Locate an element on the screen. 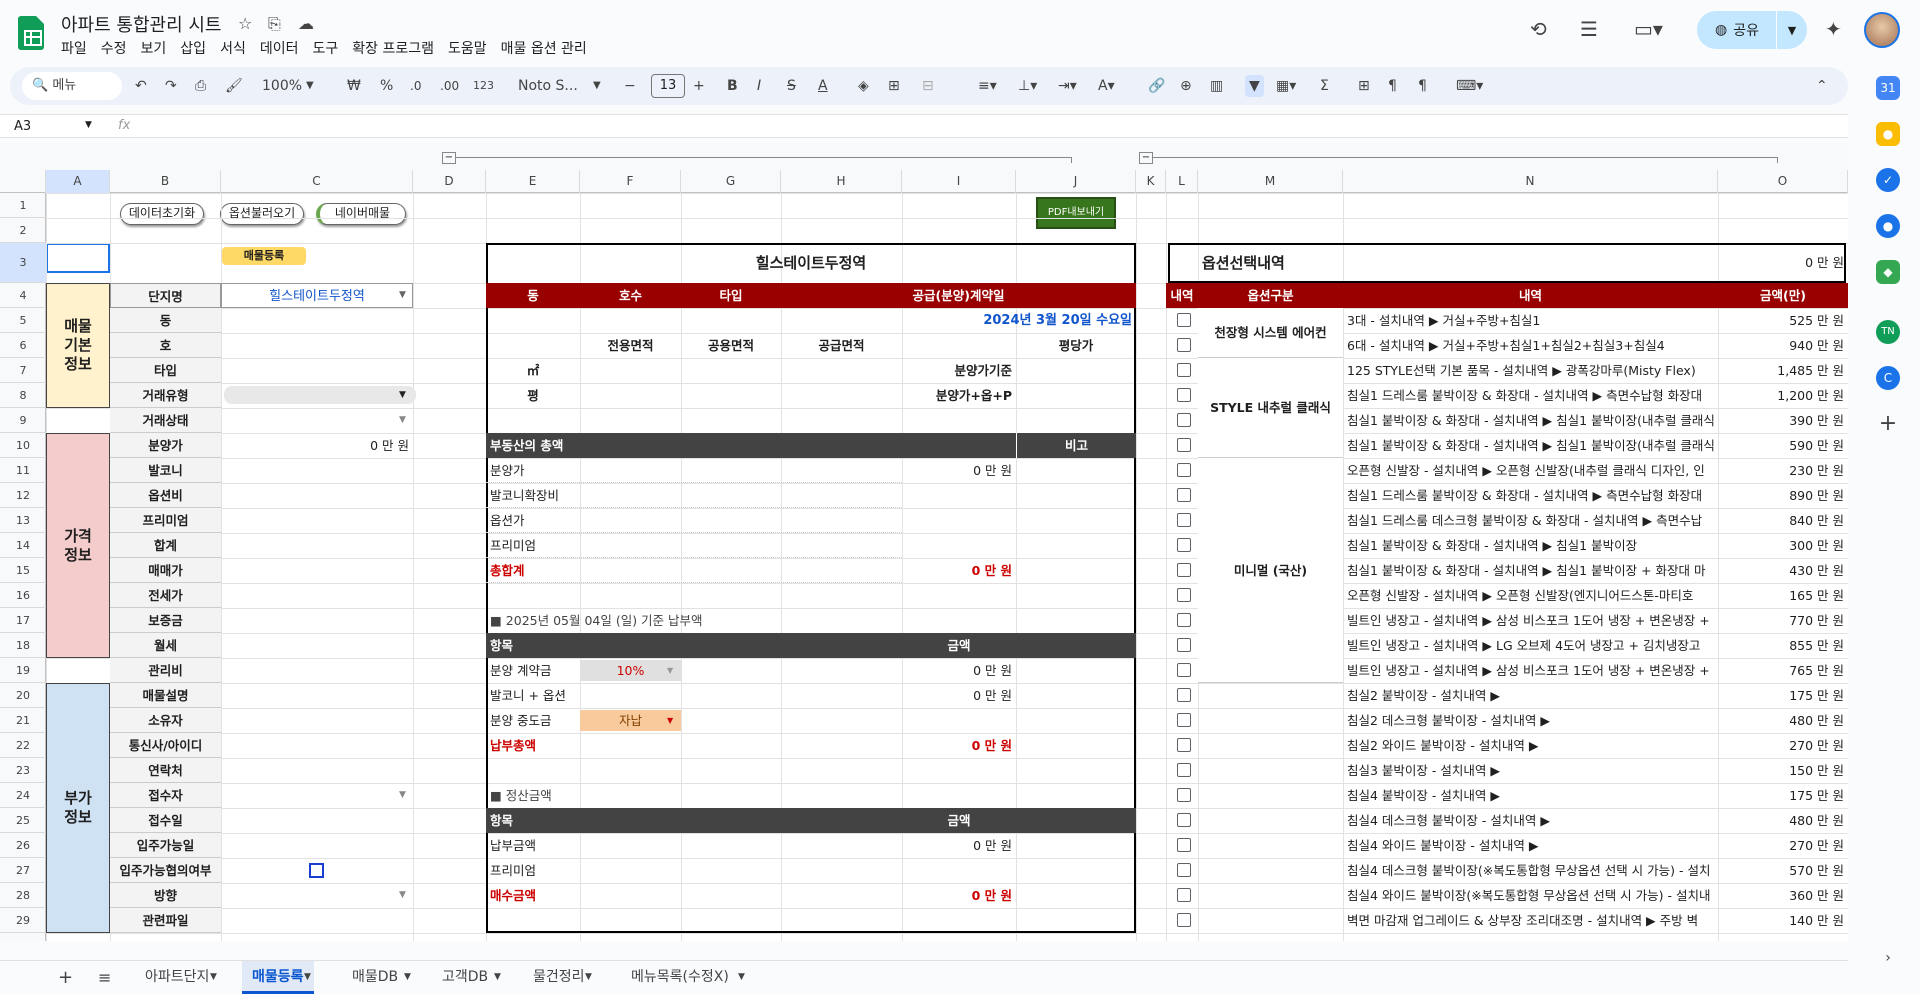  hide-panel-icon: › is located at coordinates (1888, 958).